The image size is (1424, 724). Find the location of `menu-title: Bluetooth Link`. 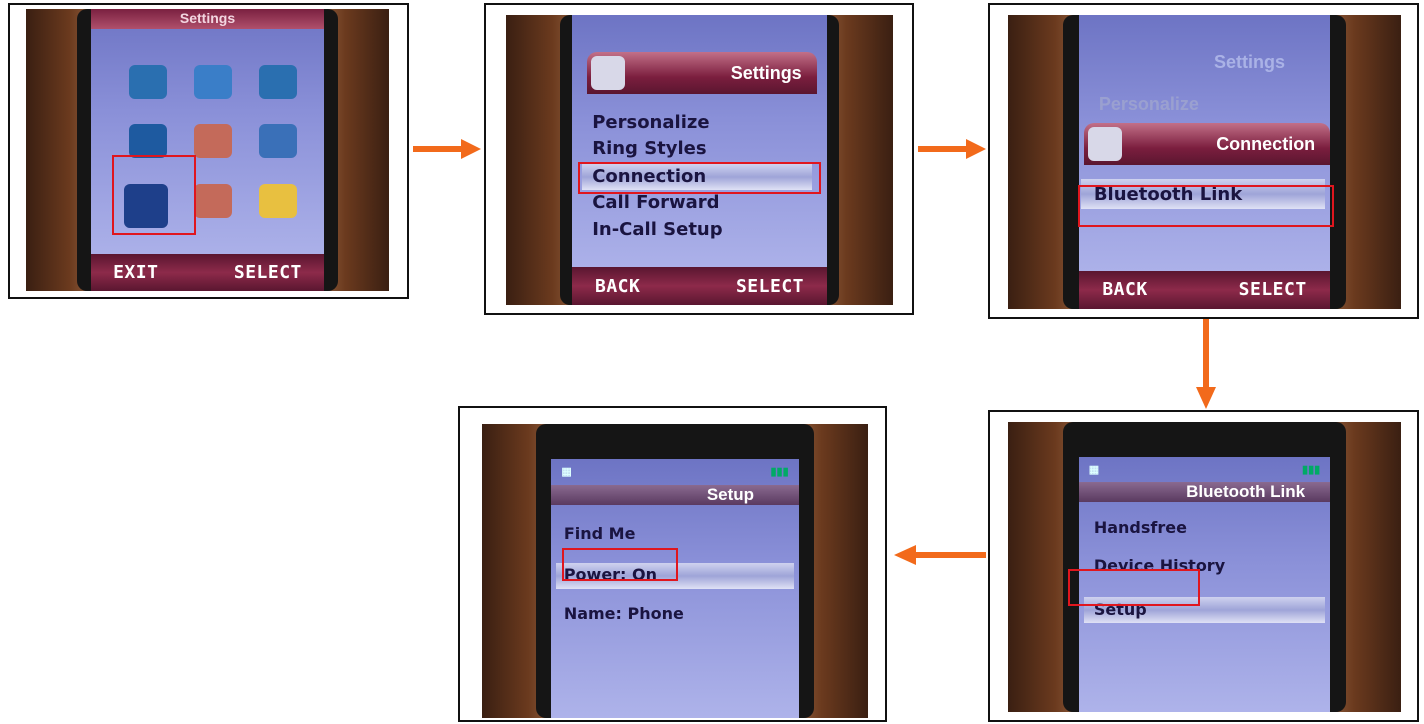

menu-title: Bluetooth Link is located at coordinates (1204, 492).